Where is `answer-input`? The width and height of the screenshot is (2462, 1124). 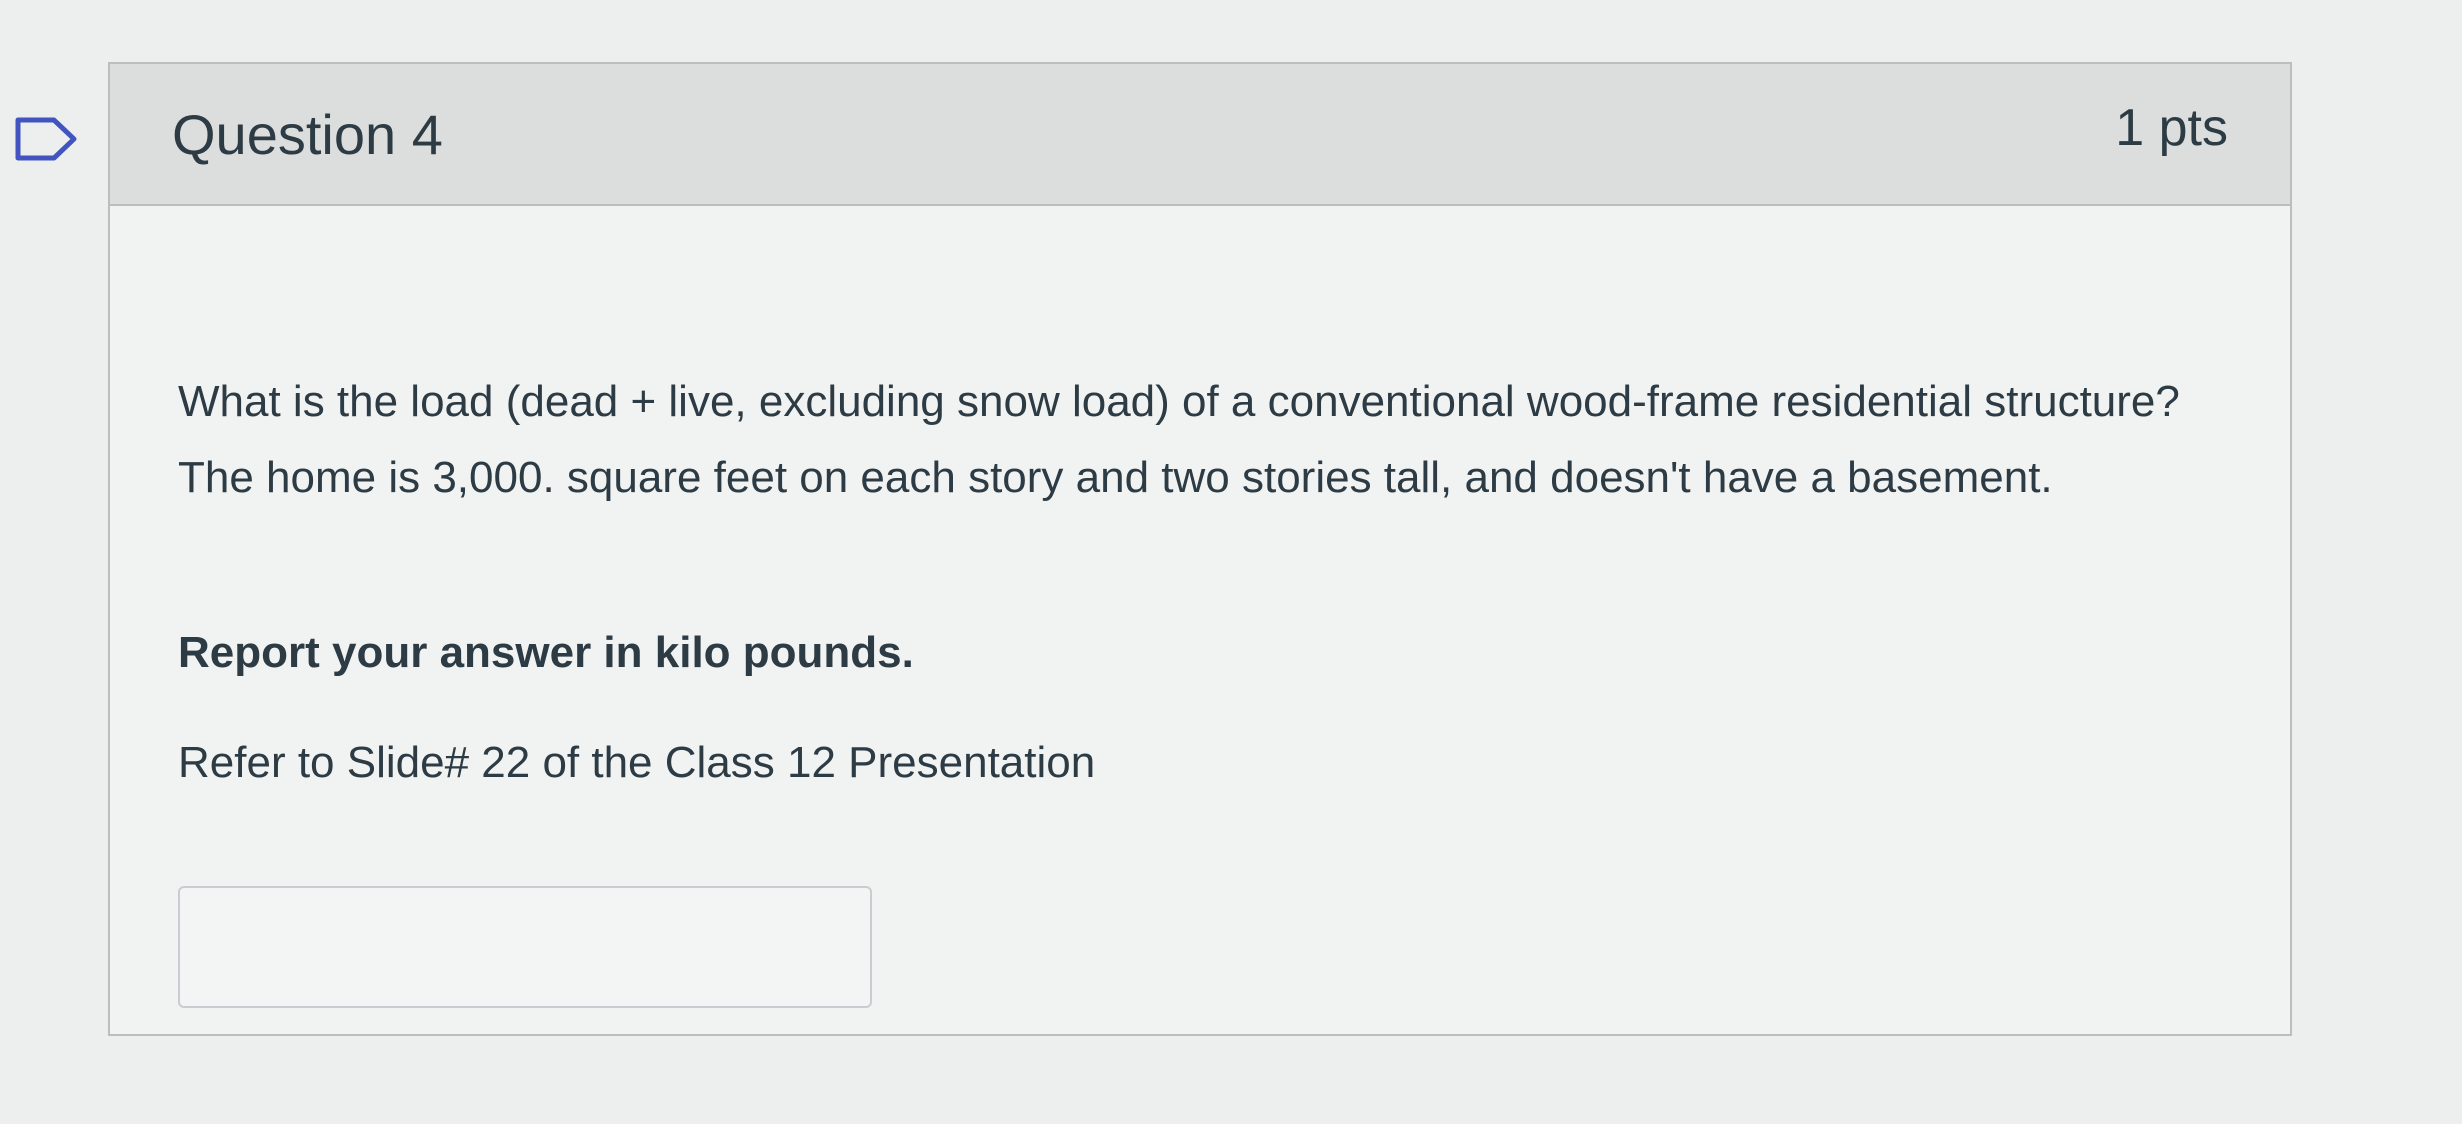 answer-input is located at coordinates (525, 947).